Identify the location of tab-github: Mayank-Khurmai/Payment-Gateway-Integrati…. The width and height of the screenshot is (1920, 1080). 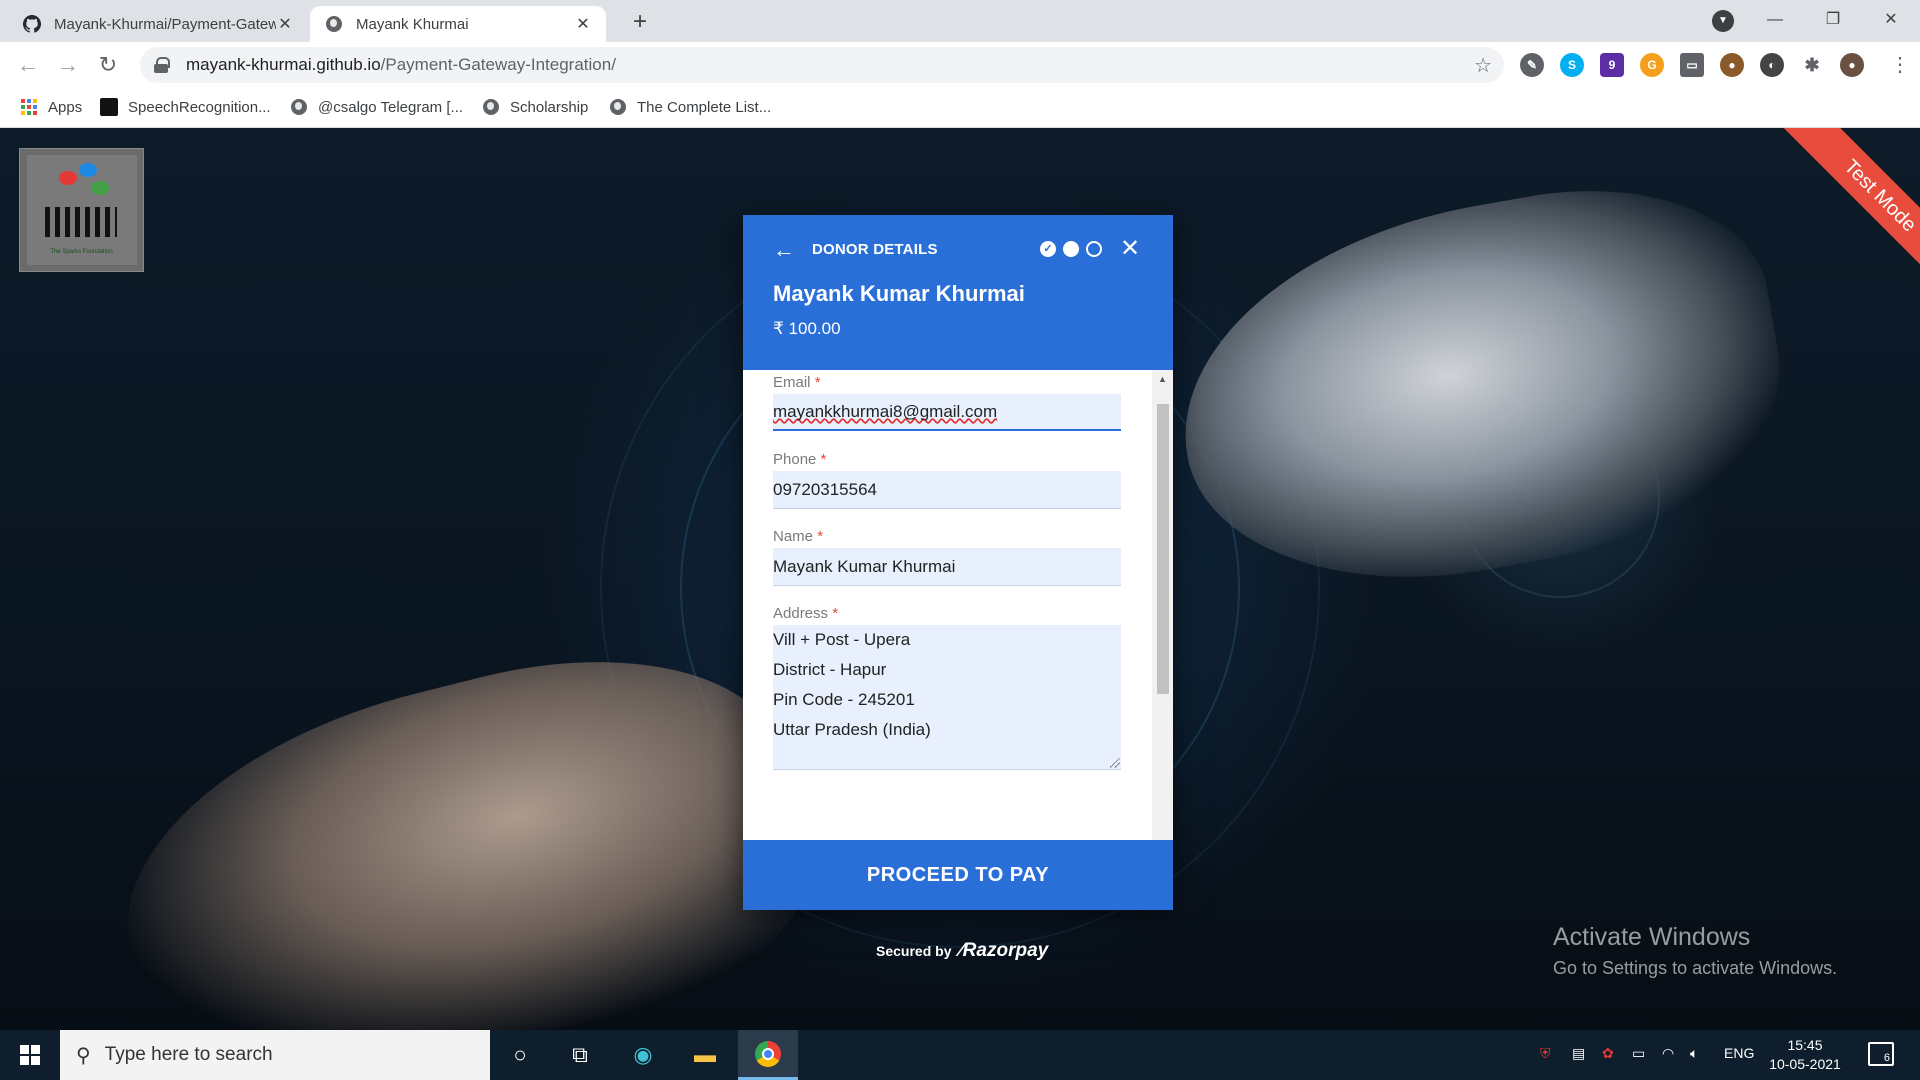
(158, 24).